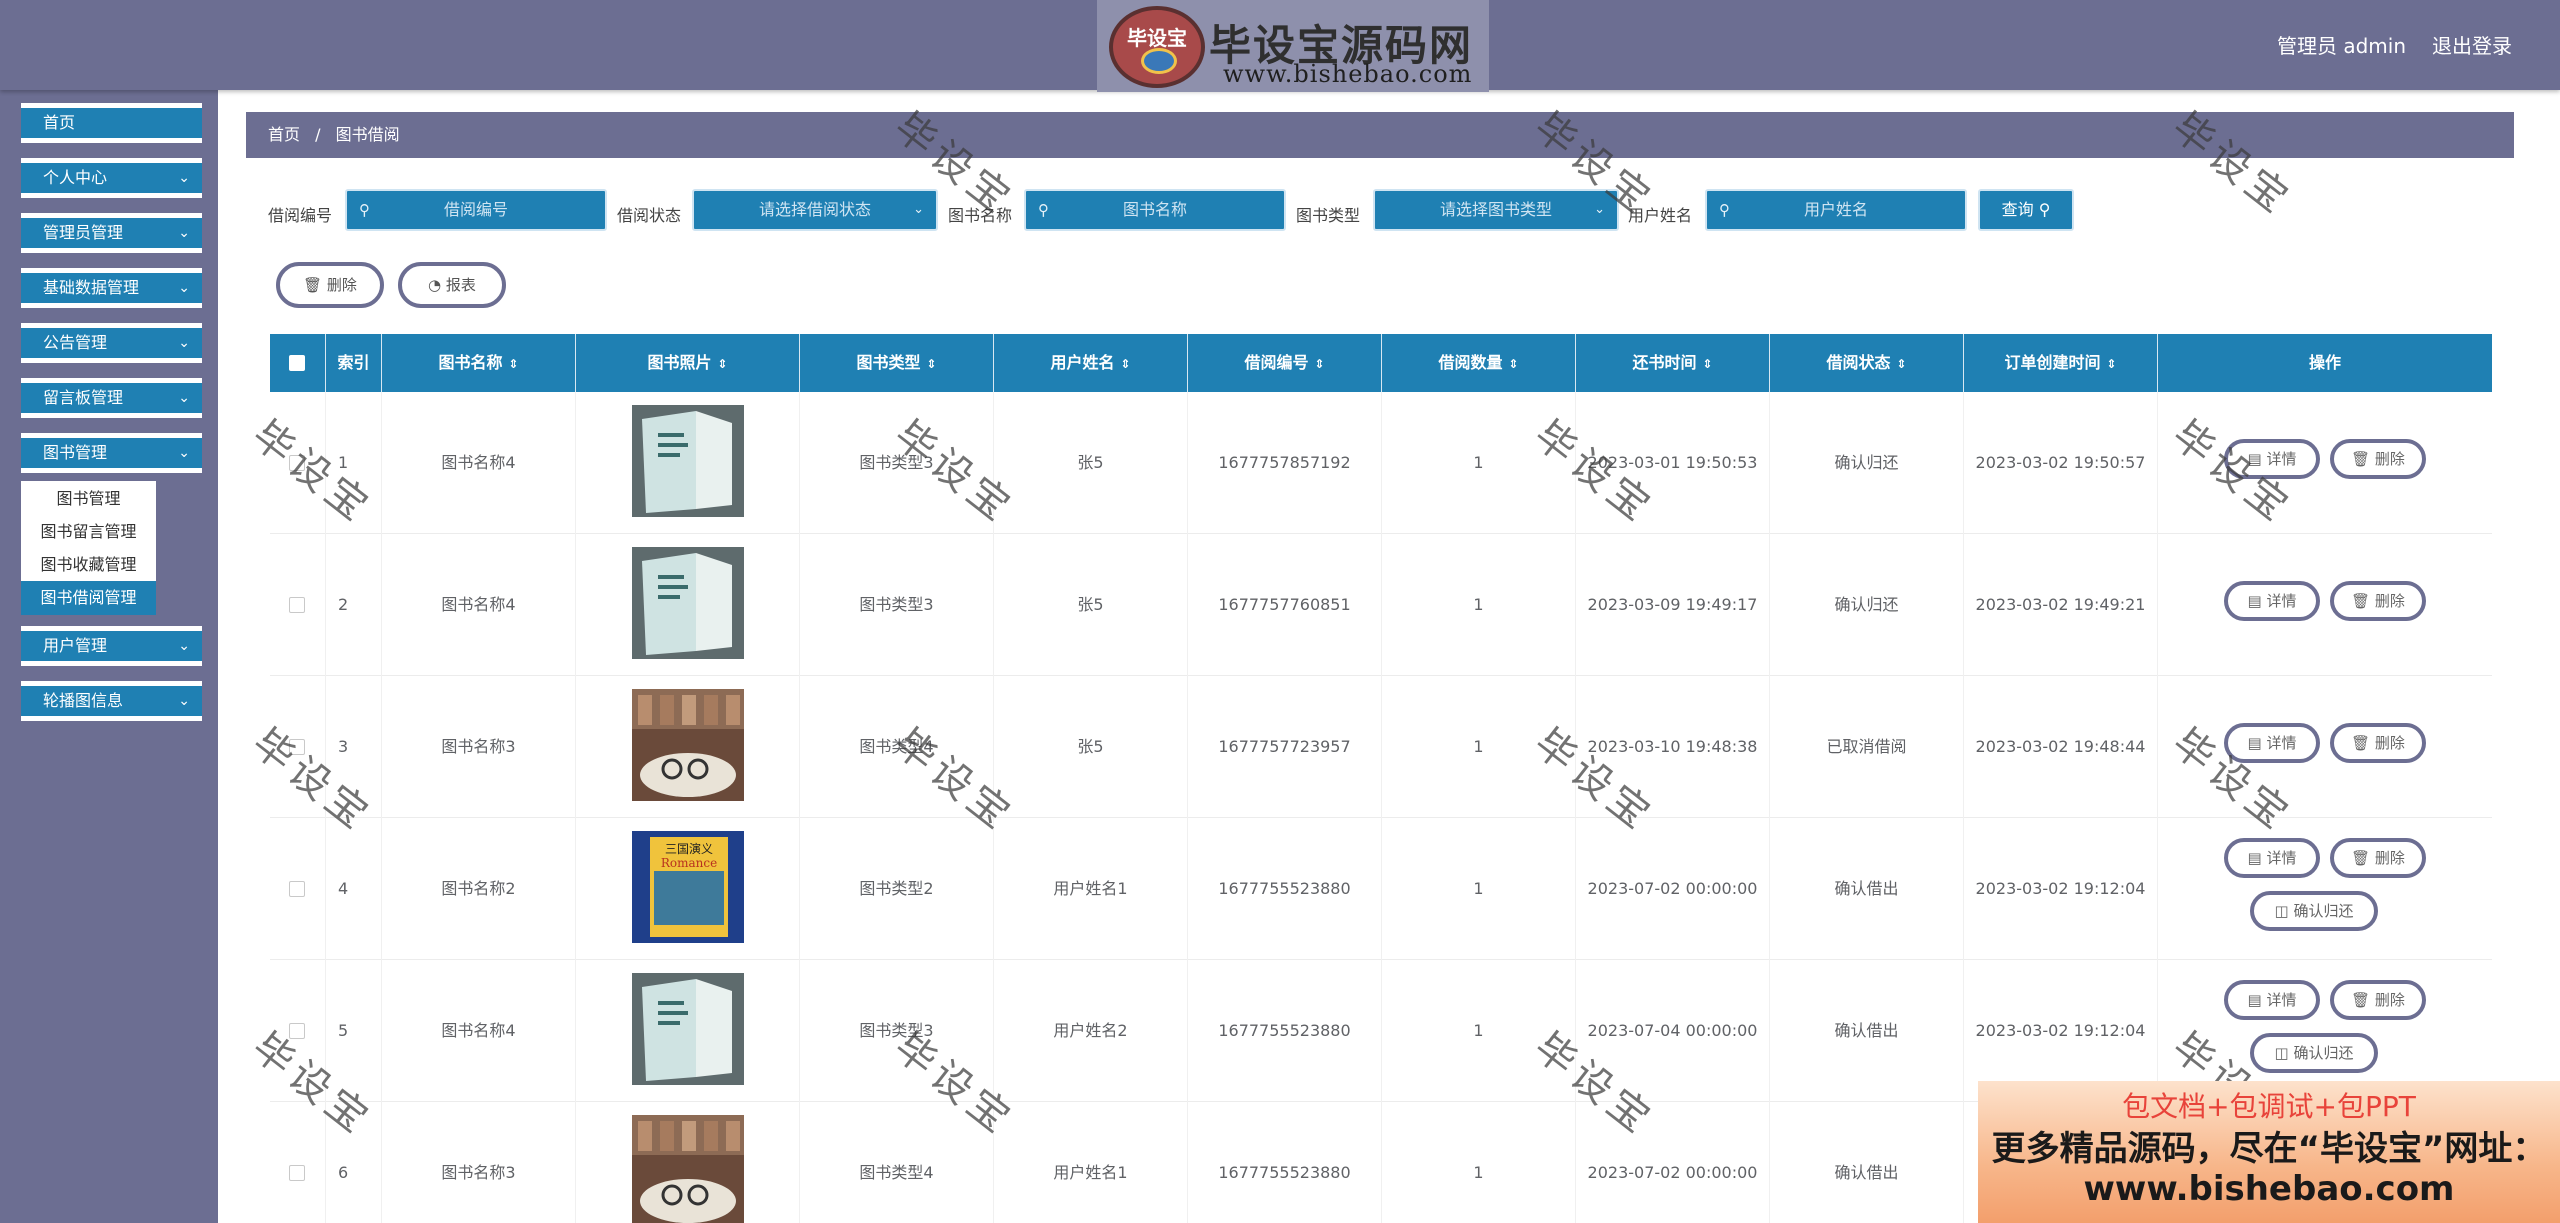  Describe the element at coordinates (2026, 210) in the screenshot. I see `query-button: 查询 ⚲` at that location.